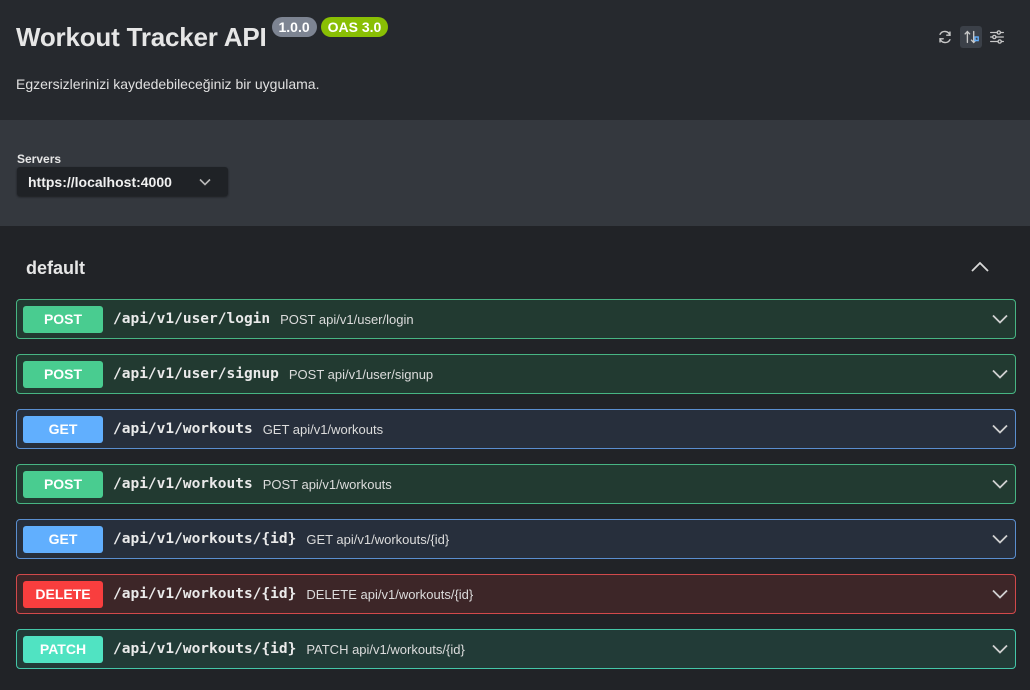 This screenshot has width=1030, height=690. I want to click on version-badge: 1.0.0, so click(294, 27).